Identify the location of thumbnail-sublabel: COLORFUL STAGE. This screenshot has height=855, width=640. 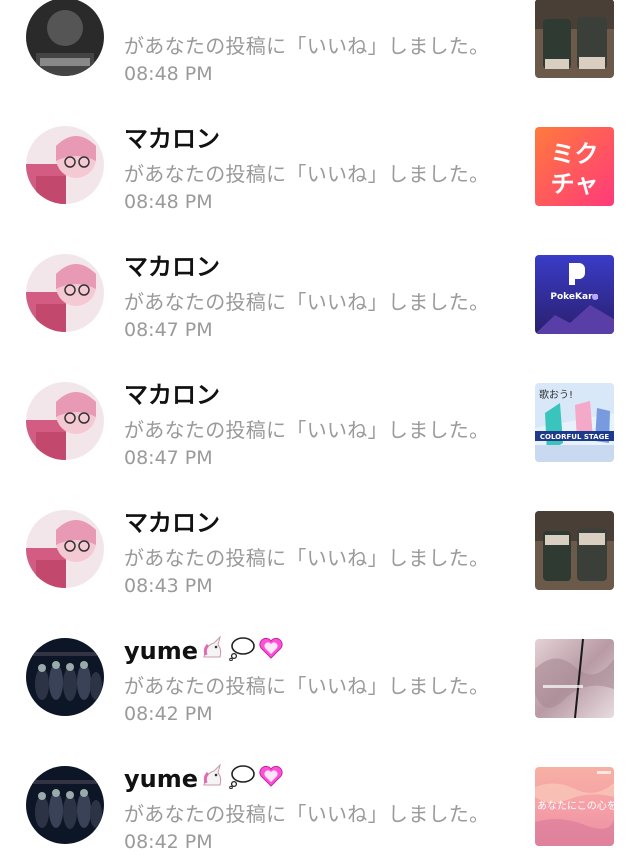
(574, 437).